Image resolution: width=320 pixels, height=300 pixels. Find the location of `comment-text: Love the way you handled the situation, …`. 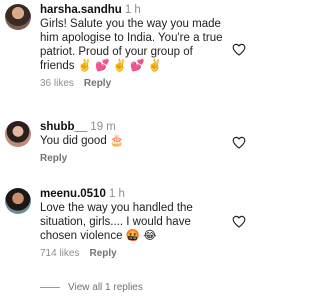

comment-text: Love the way you handled the situation, … is located at coordinates (116, 222).